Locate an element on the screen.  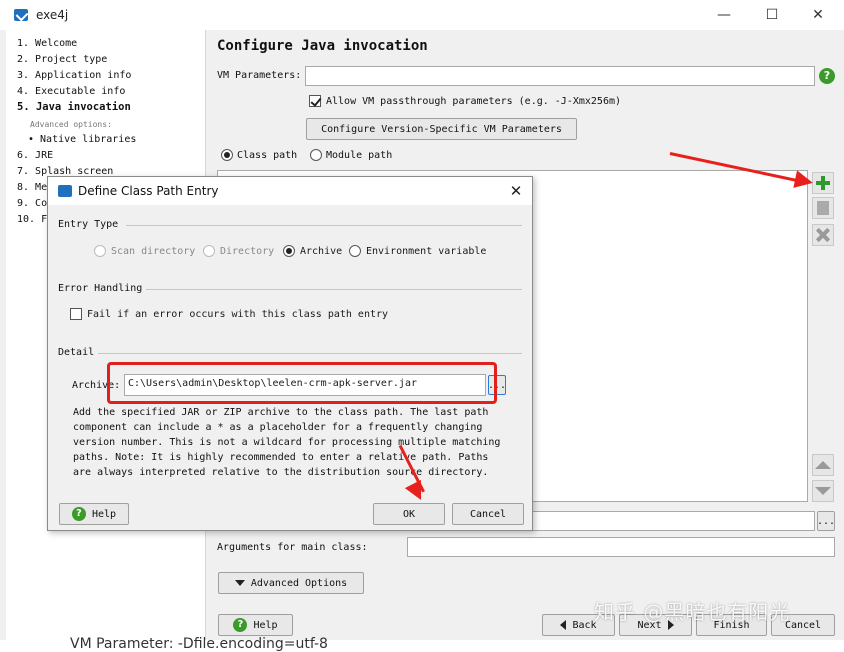
scan-directory-radio is located at coordinates (100, 251).